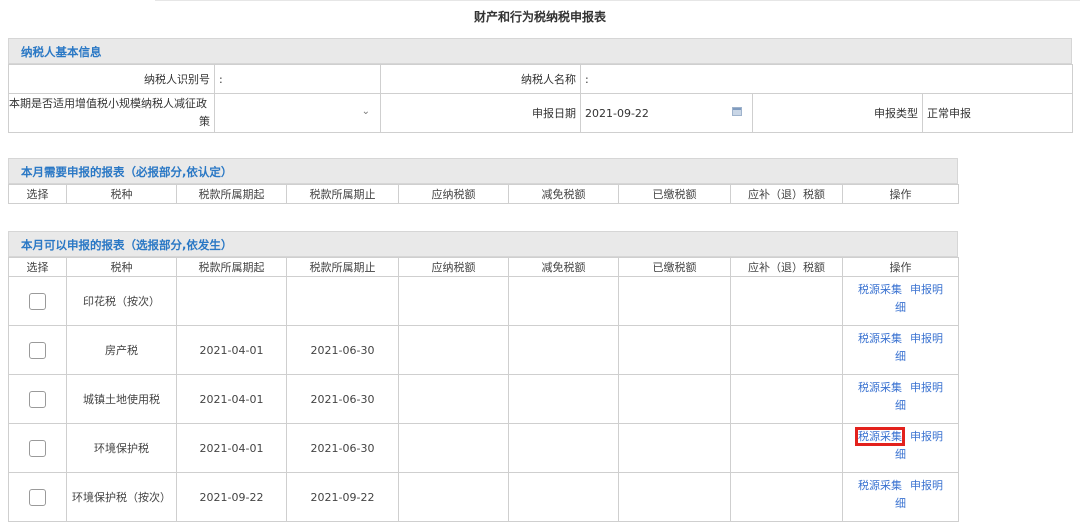  I want to click on col-tax: 税种, so click(121, 194).